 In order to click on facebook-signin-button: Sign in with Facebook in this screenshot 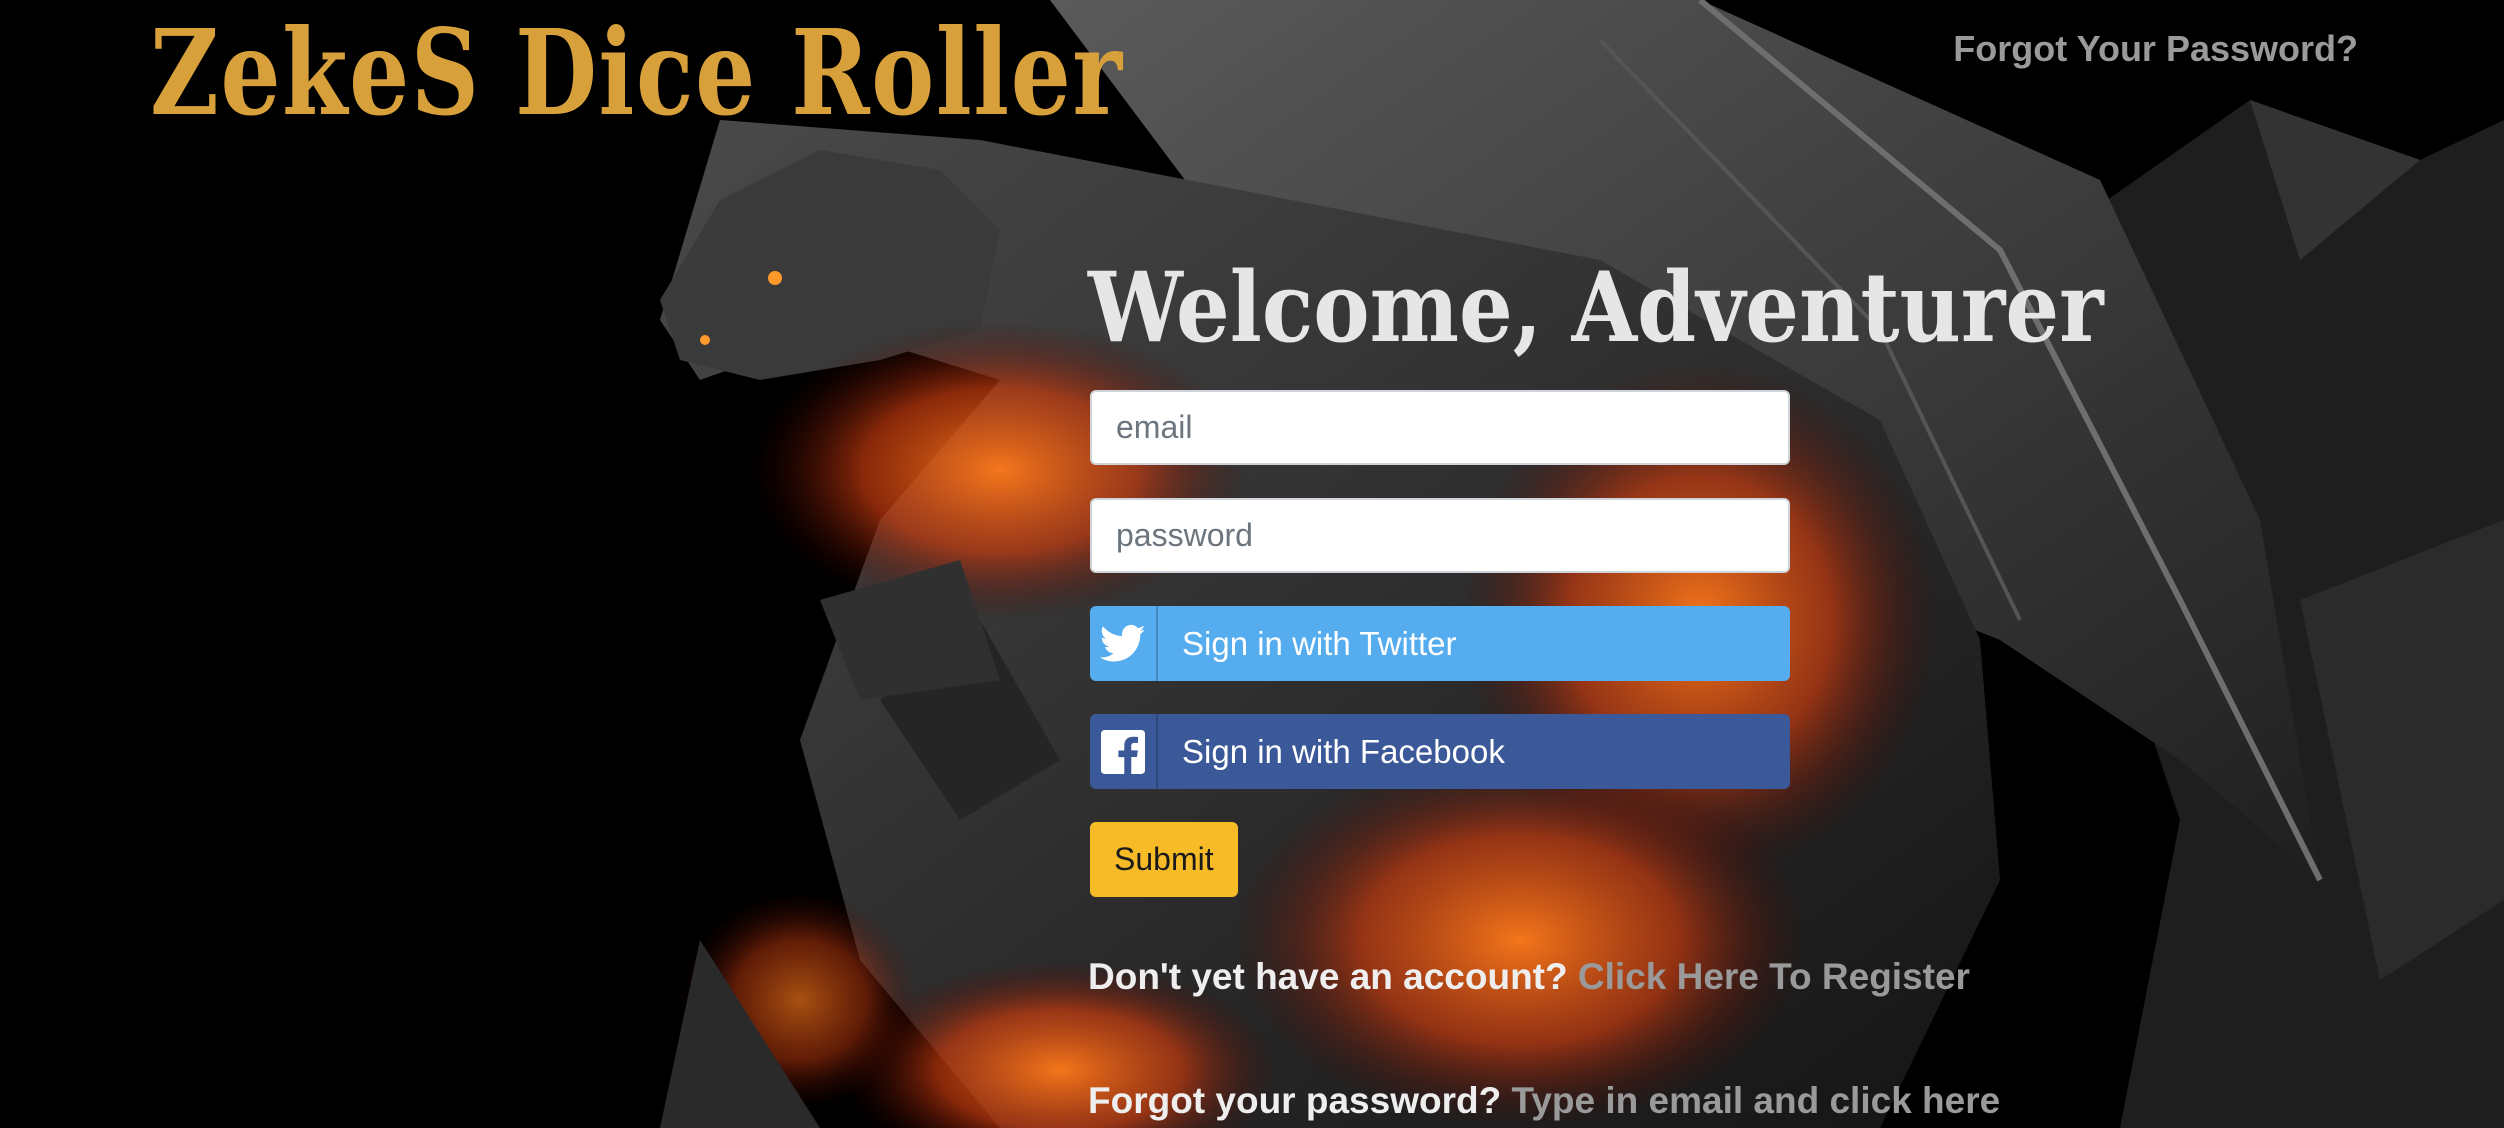, I will do `click(1440, 751)`.